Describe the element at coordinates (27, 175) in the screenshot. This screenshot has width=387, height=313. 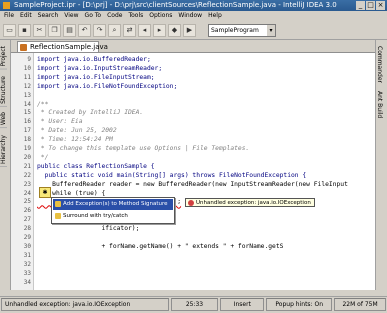
I see `line-number: 22` at that location.